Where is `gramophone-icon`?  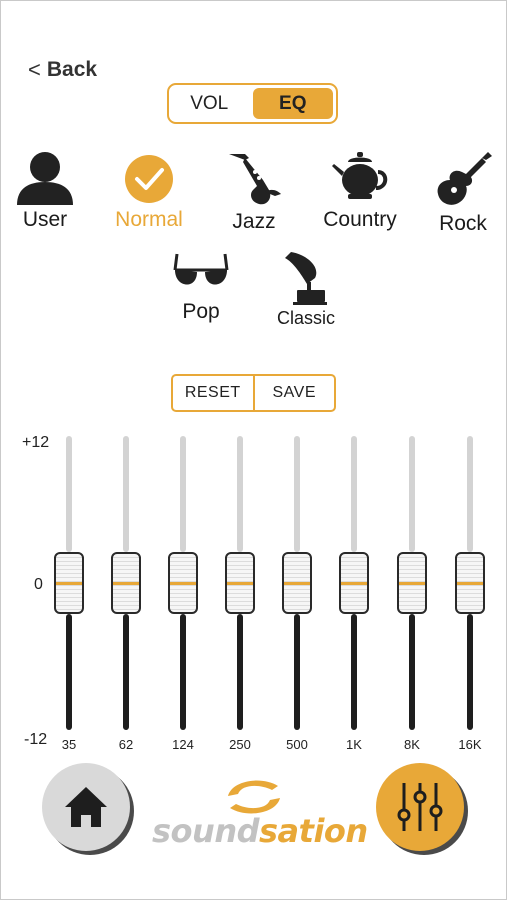
gramophone-icon is located at coordinates (306, 278).